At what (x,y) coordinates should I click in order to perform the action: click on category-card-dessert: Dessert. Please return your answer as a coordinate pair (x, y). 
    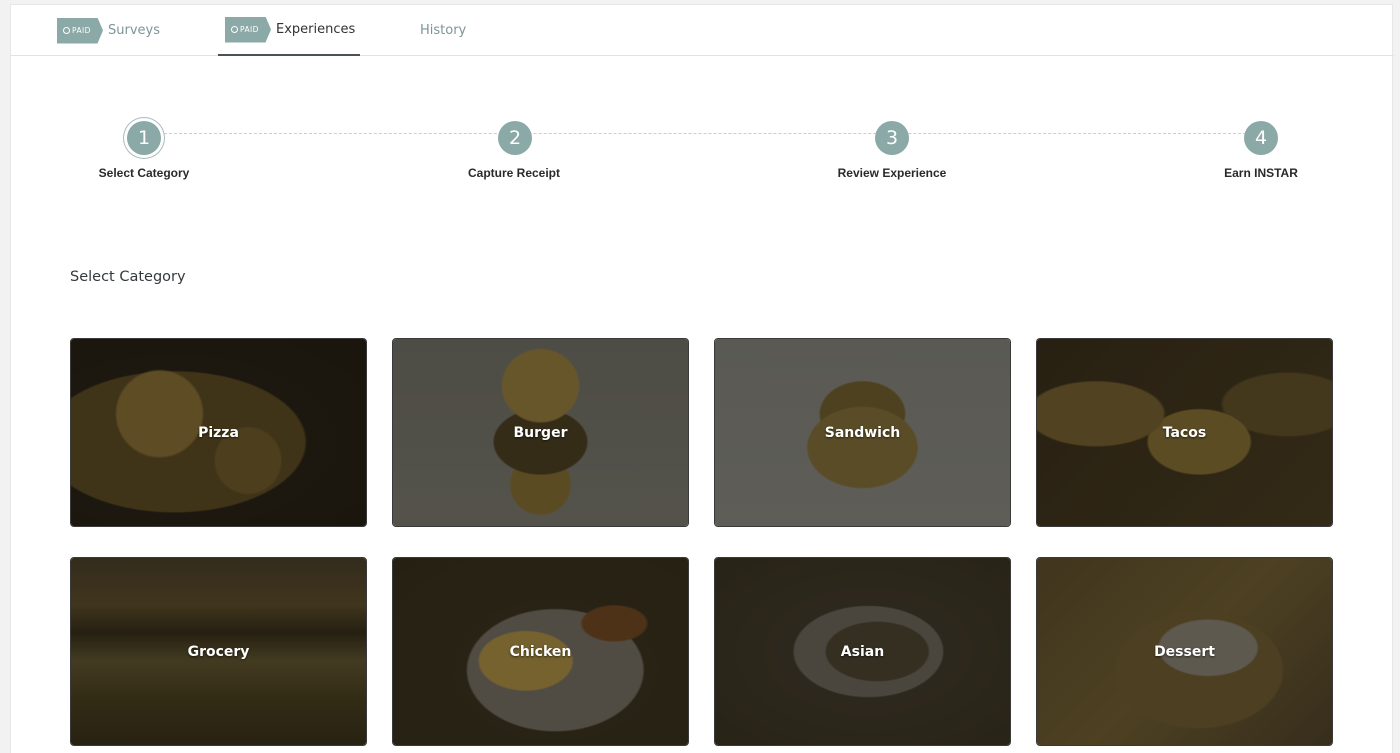
    Looking at the image, I should click on (1184, 651).